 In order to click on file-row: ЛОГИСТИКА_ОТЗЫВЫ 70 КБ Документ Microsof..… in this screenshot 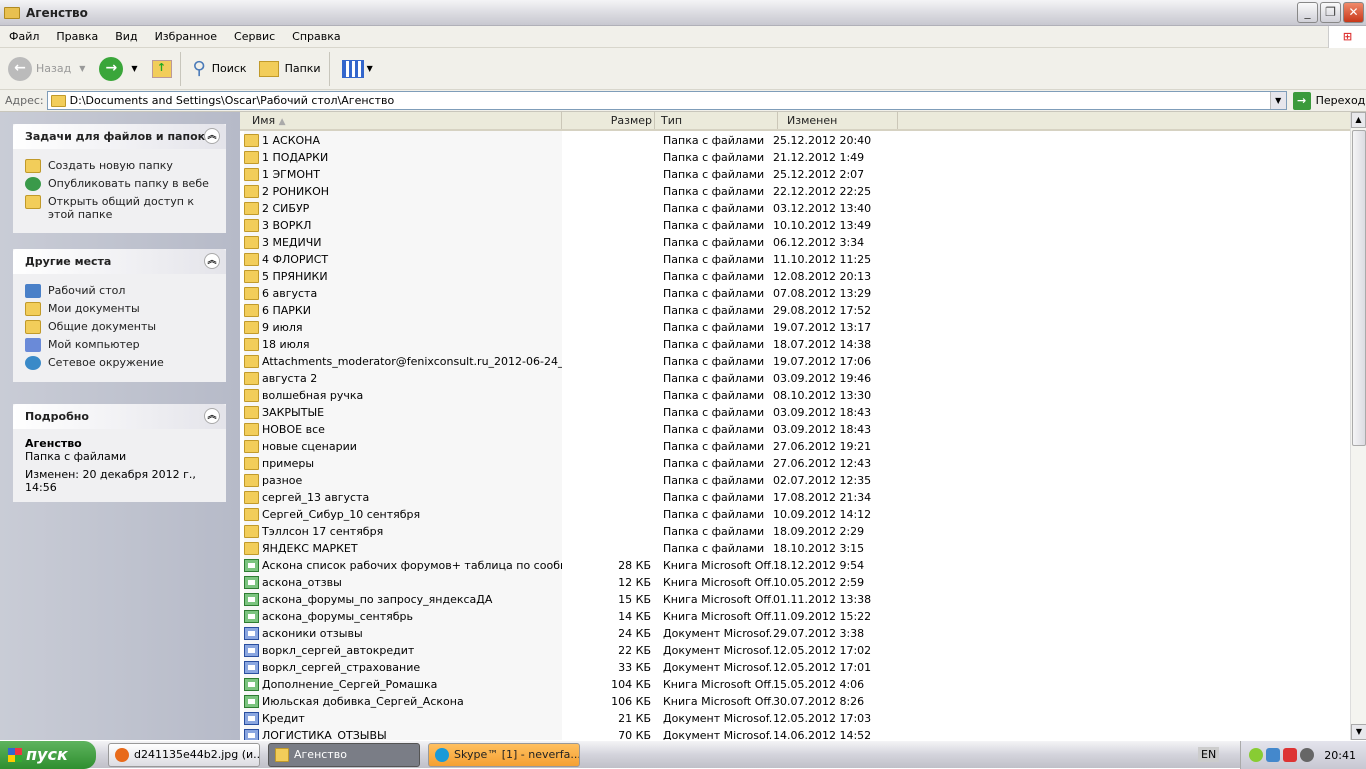, I will do `click(557, 733)`.